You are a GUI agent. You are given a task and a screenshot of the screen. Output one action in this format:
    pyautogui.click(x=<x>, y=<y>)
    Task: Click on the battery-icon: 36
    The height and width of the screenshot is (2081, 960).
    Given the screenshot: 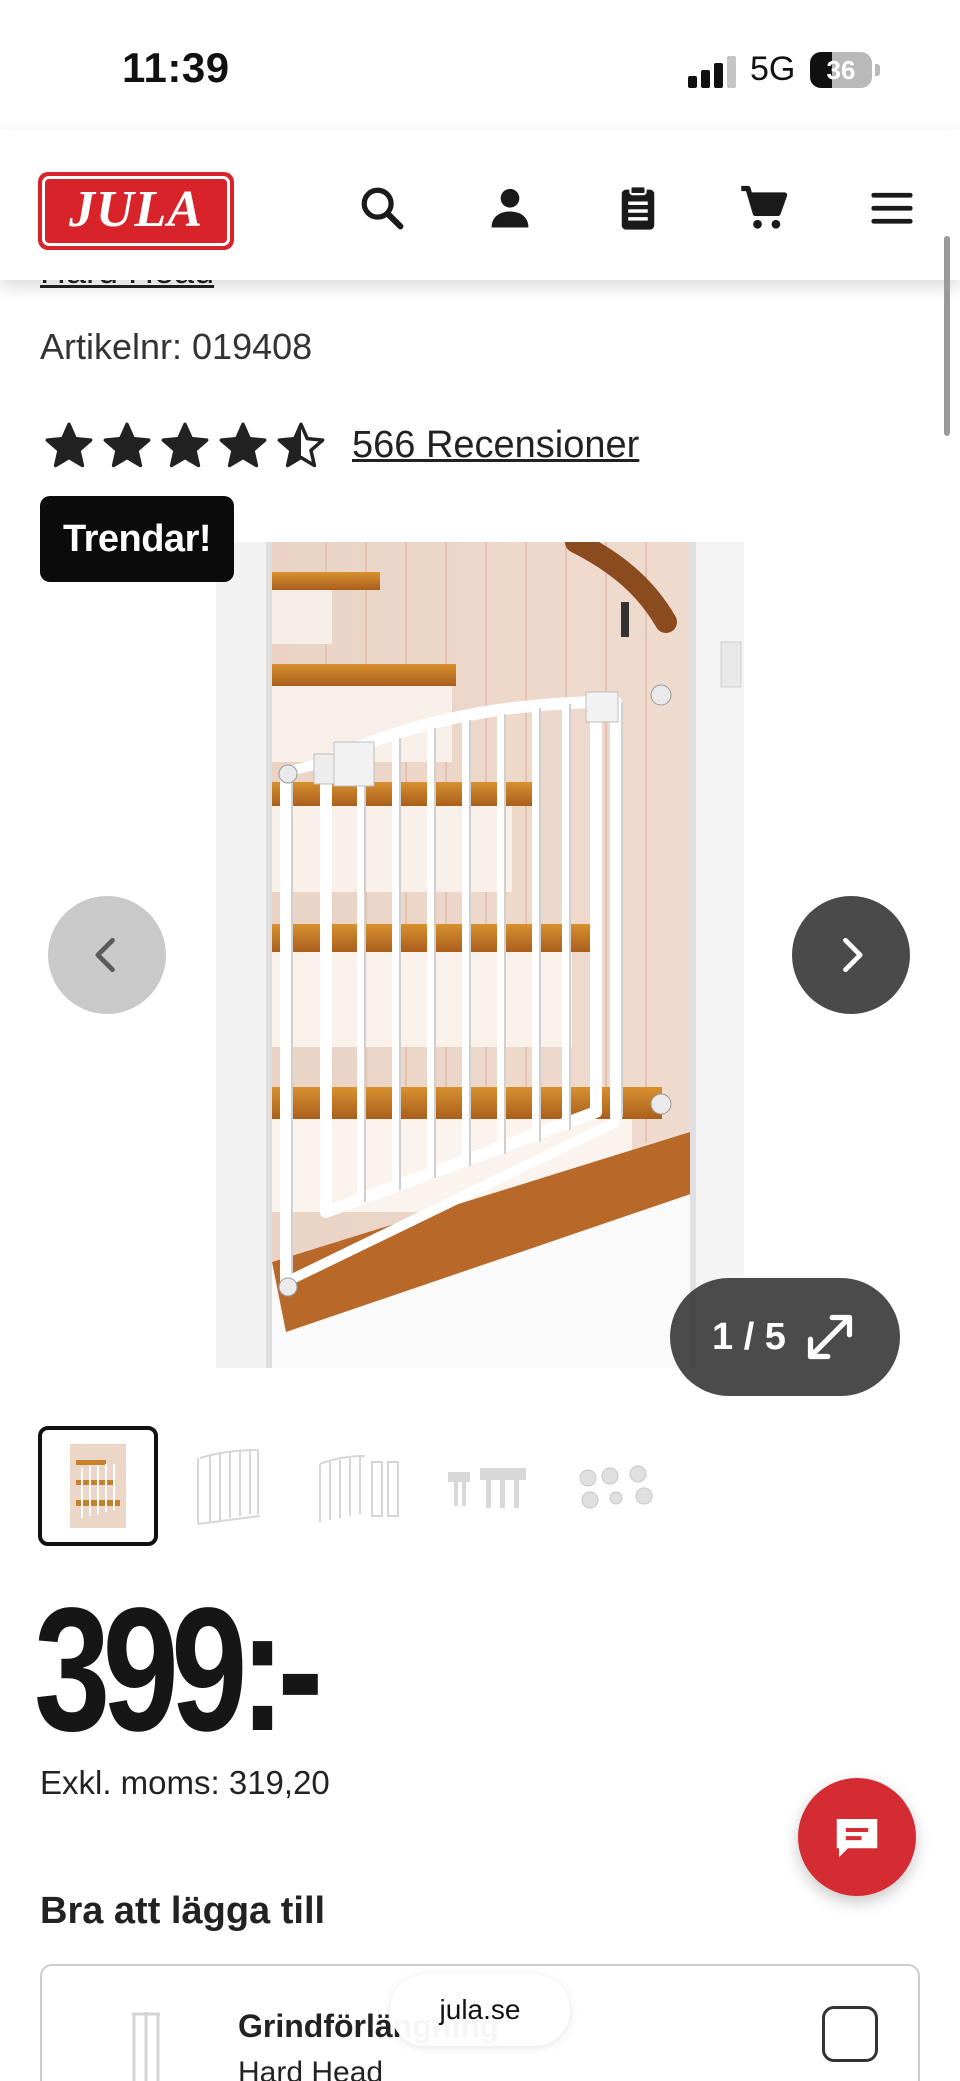 What is the action you would take?
    pyautogui.click(x=841, y=70)
    